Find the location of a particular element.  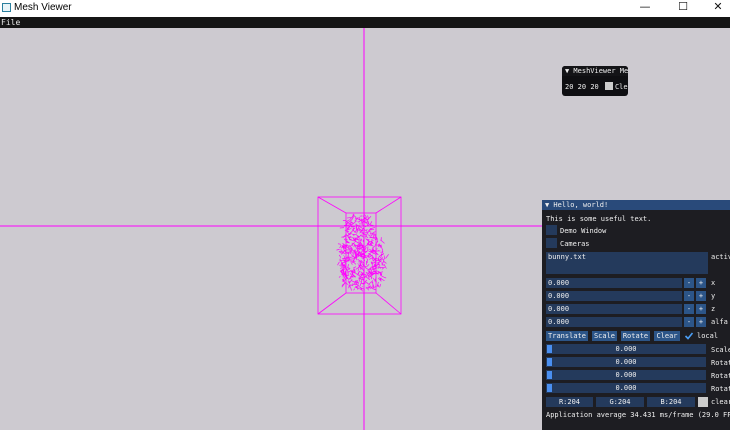

z-input: 0.000 is located at coordinates (614, 309).